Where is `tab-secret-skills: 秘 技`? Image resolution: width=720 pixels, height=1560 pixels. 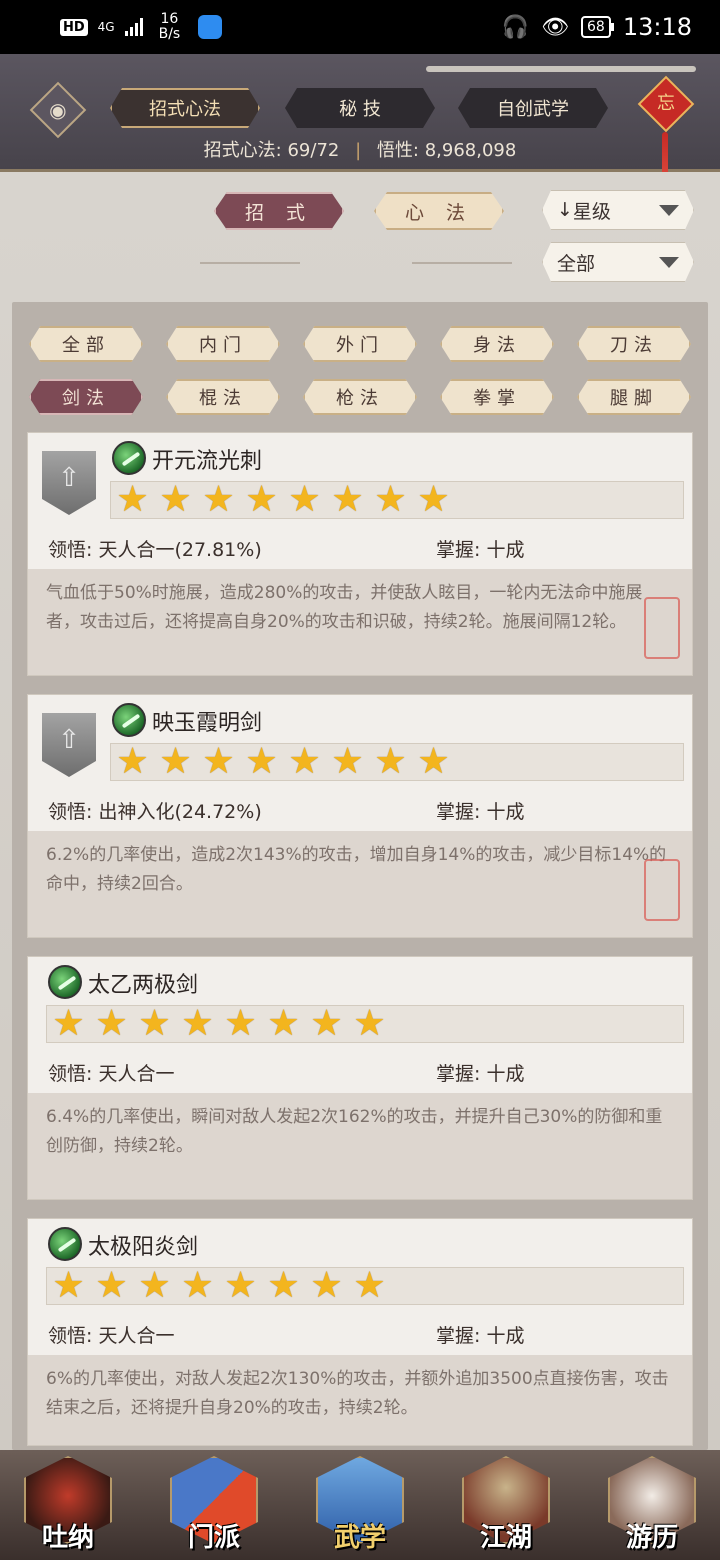 tab-secret-skills: 秘 技 is located at coordinates (360, 108).